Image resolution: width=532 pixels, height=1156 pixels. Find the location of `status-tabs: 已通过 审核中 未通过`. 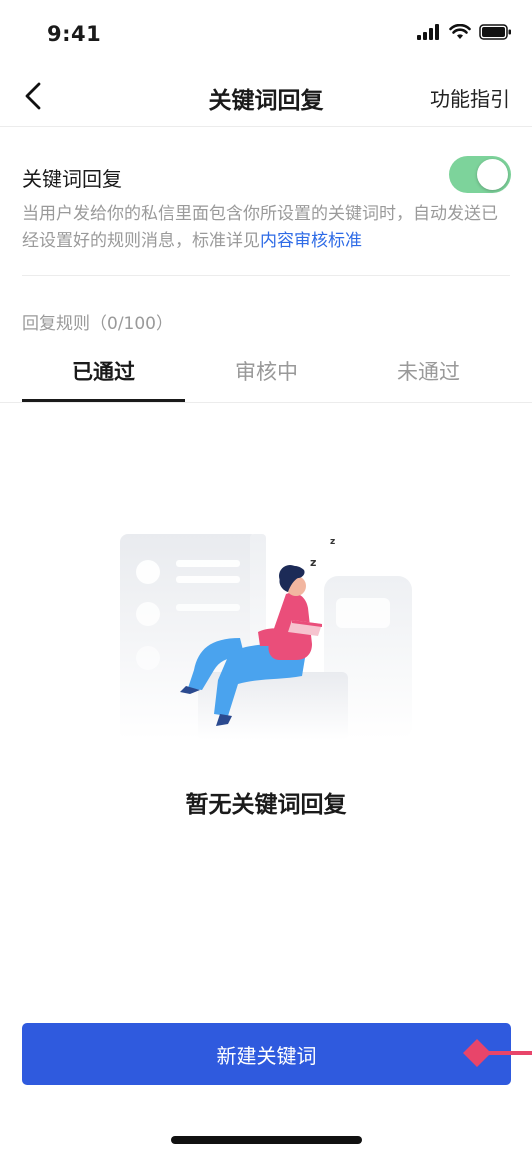

status-tabs: 已通过 审核中 未通过 is located at coordinates (266, 371).